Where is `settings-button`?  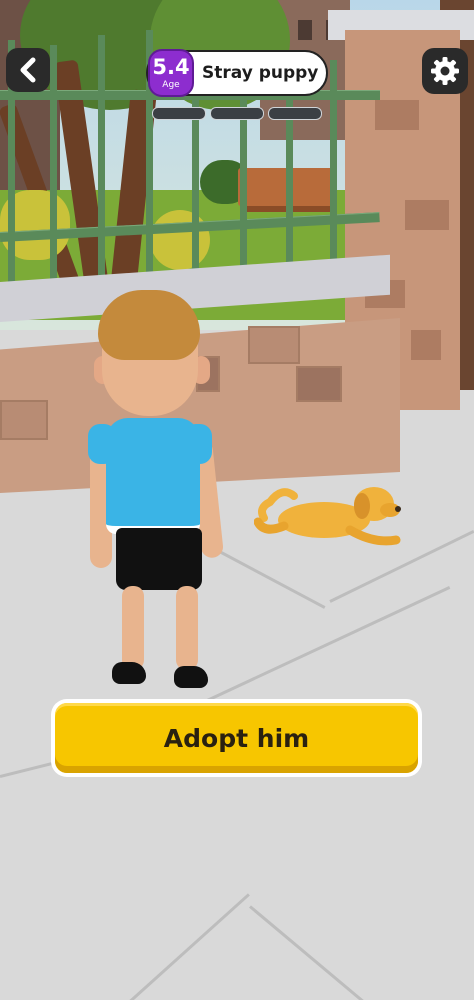
settings-button is located at coordinates (445, 71).